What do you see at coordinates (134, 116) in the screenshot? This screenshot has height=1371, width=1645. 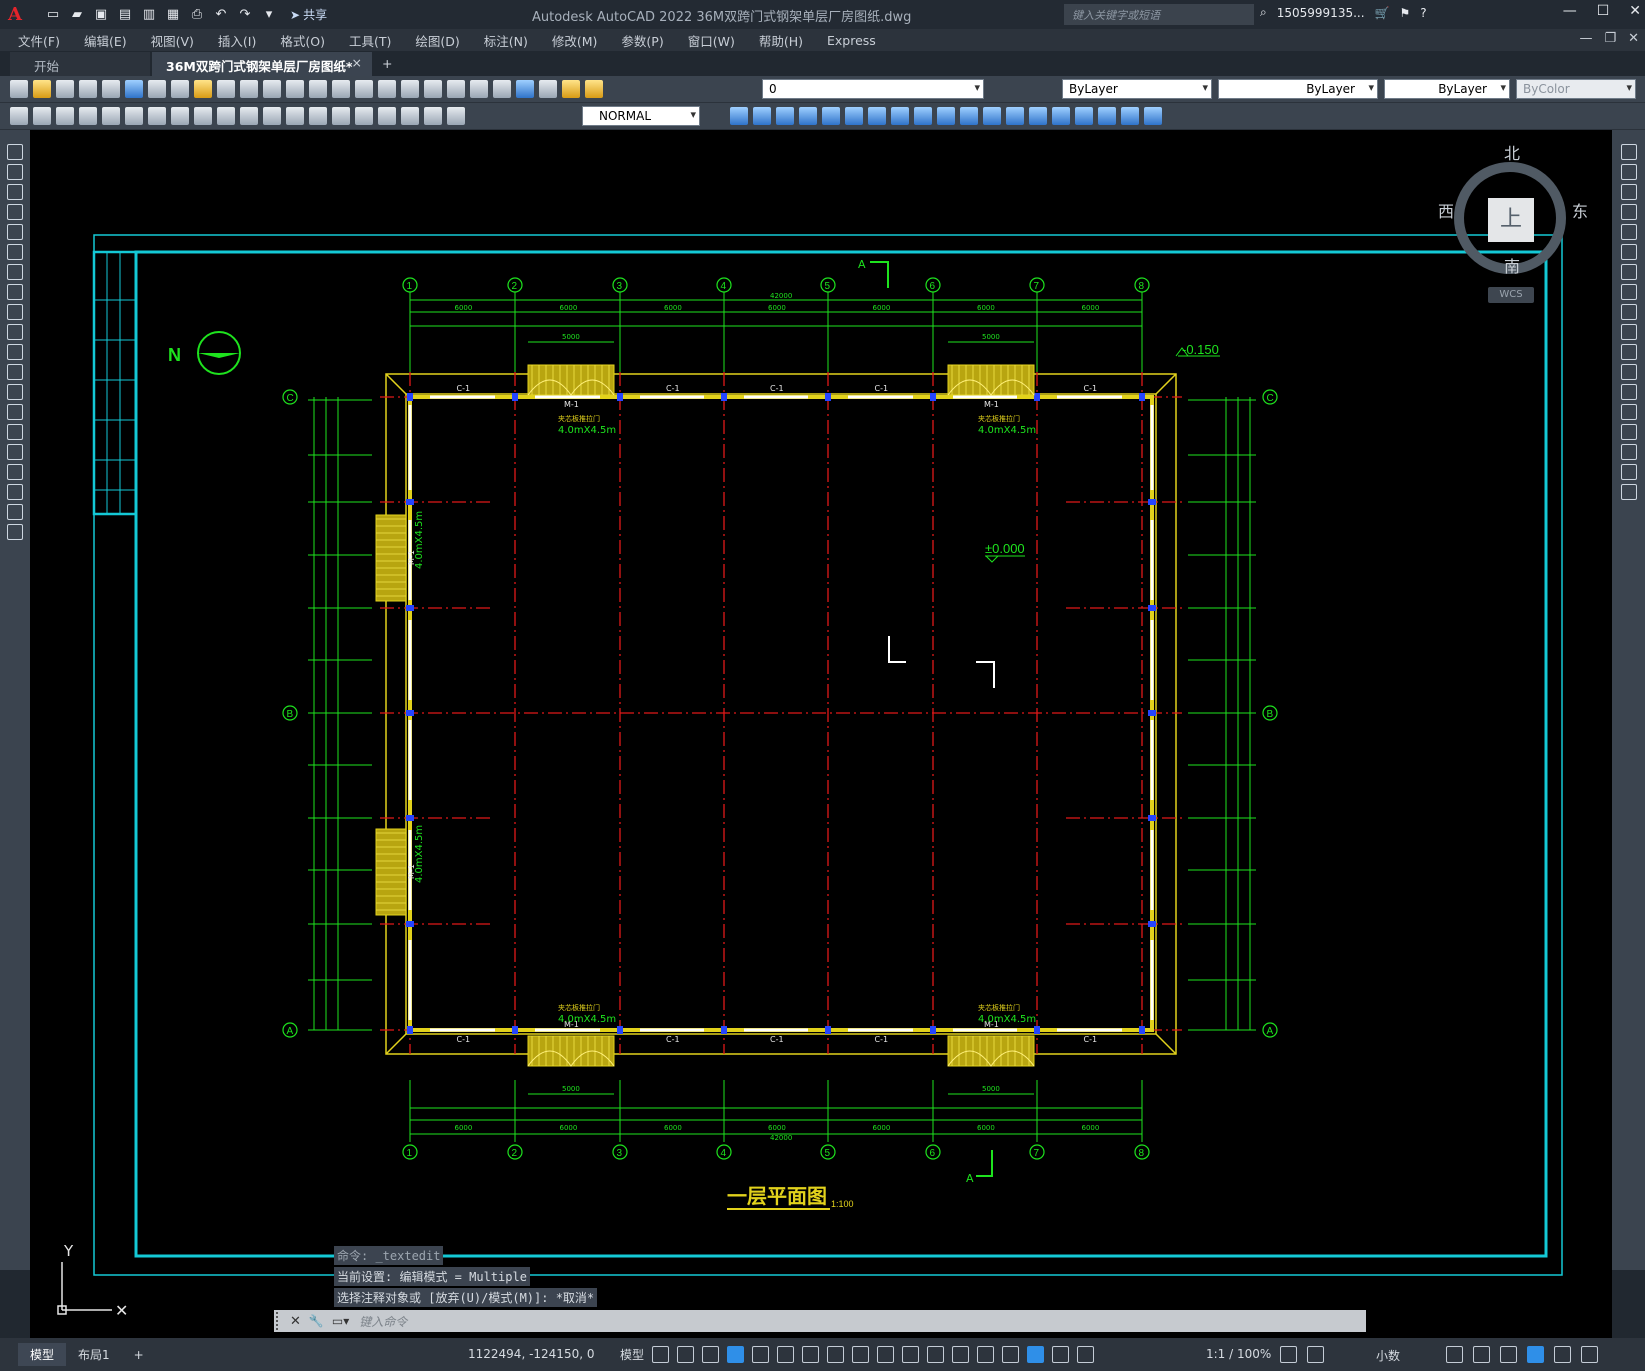 I see `dim-jogged-icon` at bounding box center [134, 116].